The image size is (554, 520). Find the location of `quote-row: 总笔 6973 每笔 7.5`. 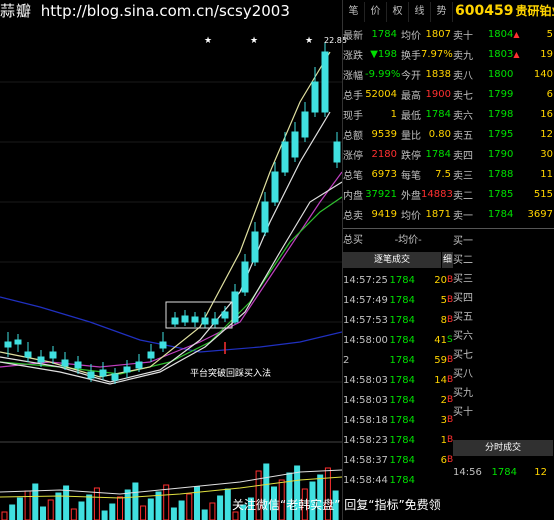

quote-row: 总笔 6973 每笔 7.5 is located at coordinates (398, 174).